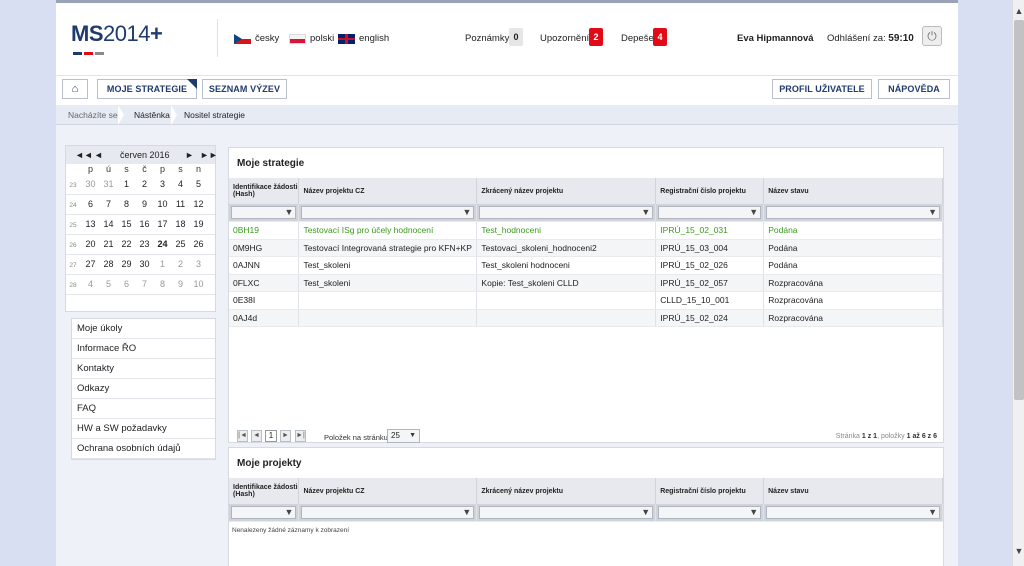 This screenshot has height=566, width=1024. Describe the element at coordinates (914, 89) in the screenshot. I see `nav-help: NÁPOVĚDA` at that location.